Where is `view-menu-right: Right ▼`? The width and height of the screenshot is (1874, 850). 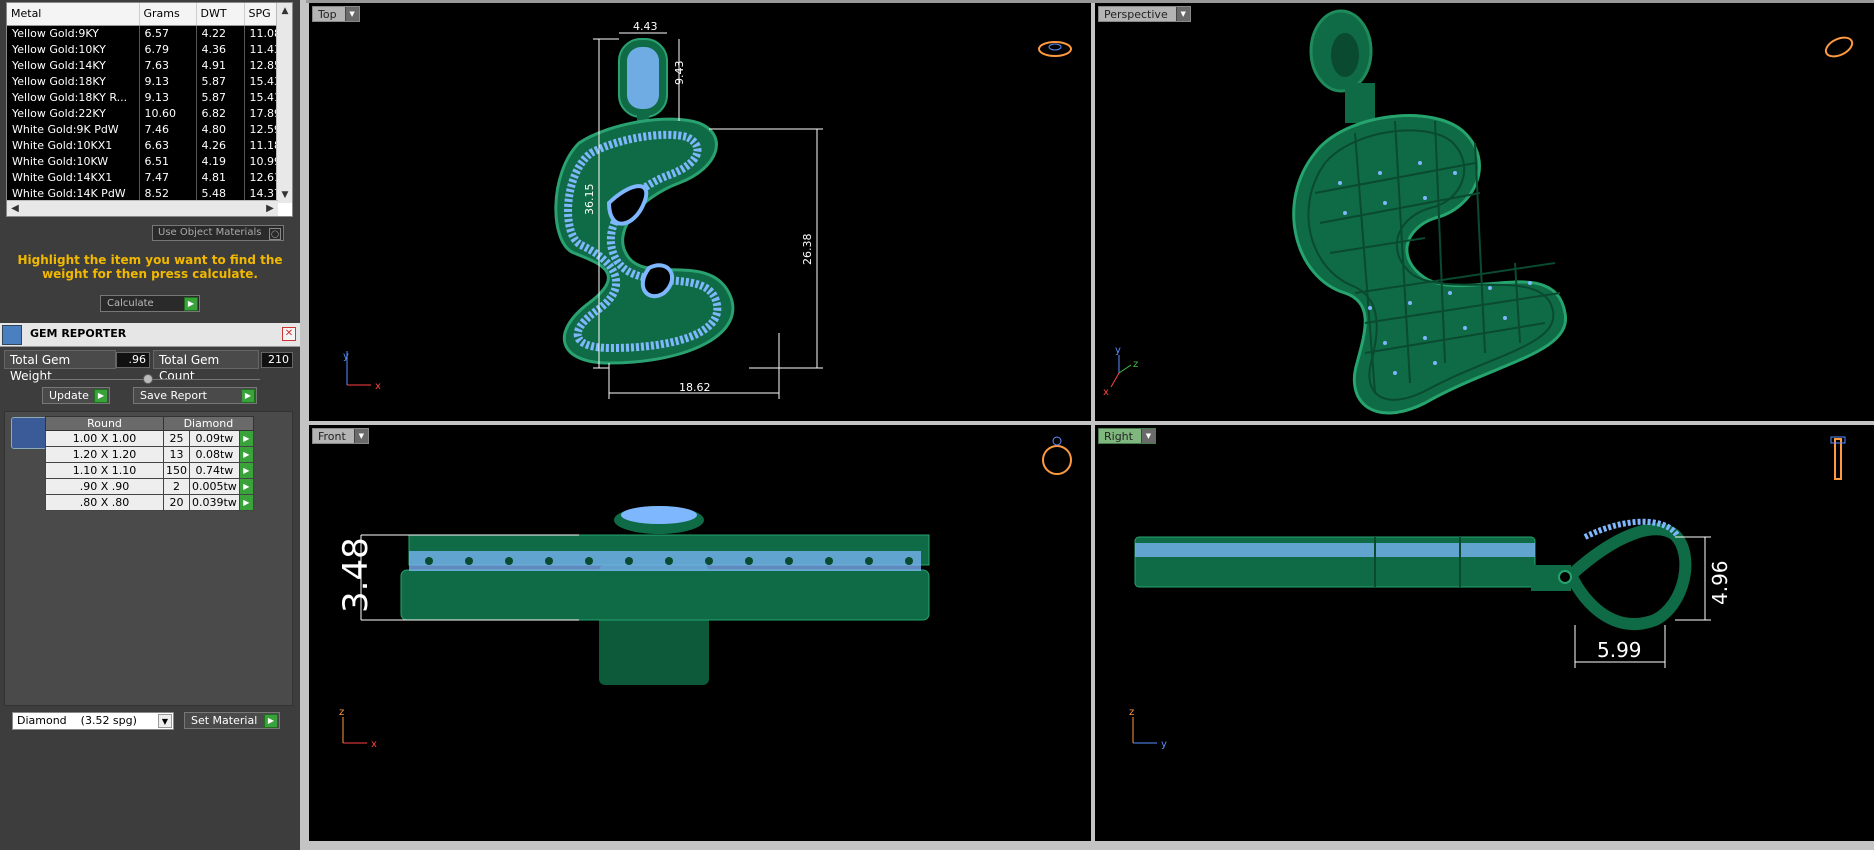 view-menu-right: Right ▼ is located at coordinates (1127, 436).